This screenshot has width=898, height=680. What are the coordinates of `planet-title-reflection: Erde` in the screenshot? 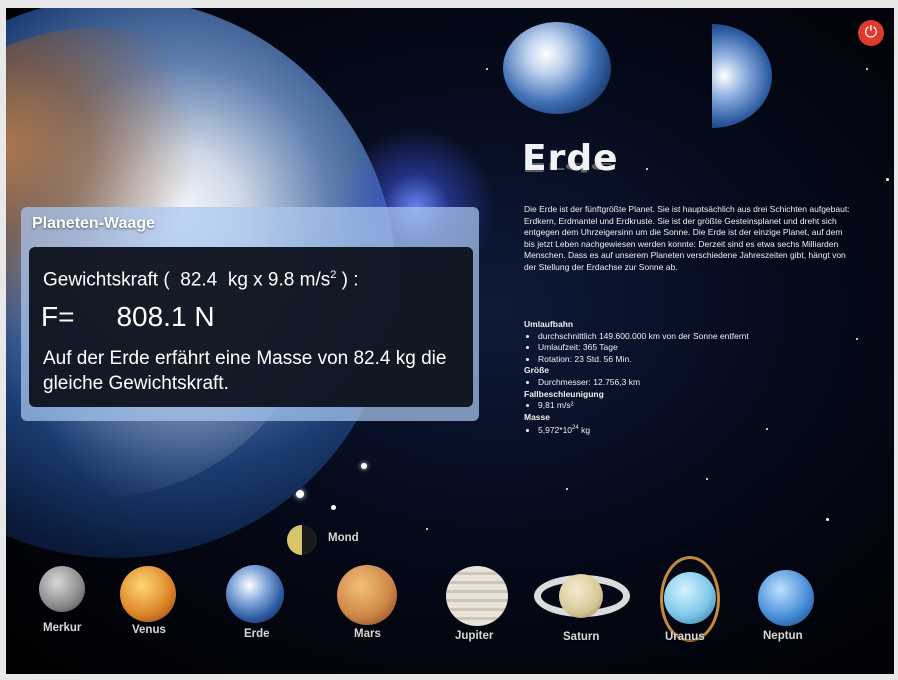 It's located at (568, 166).